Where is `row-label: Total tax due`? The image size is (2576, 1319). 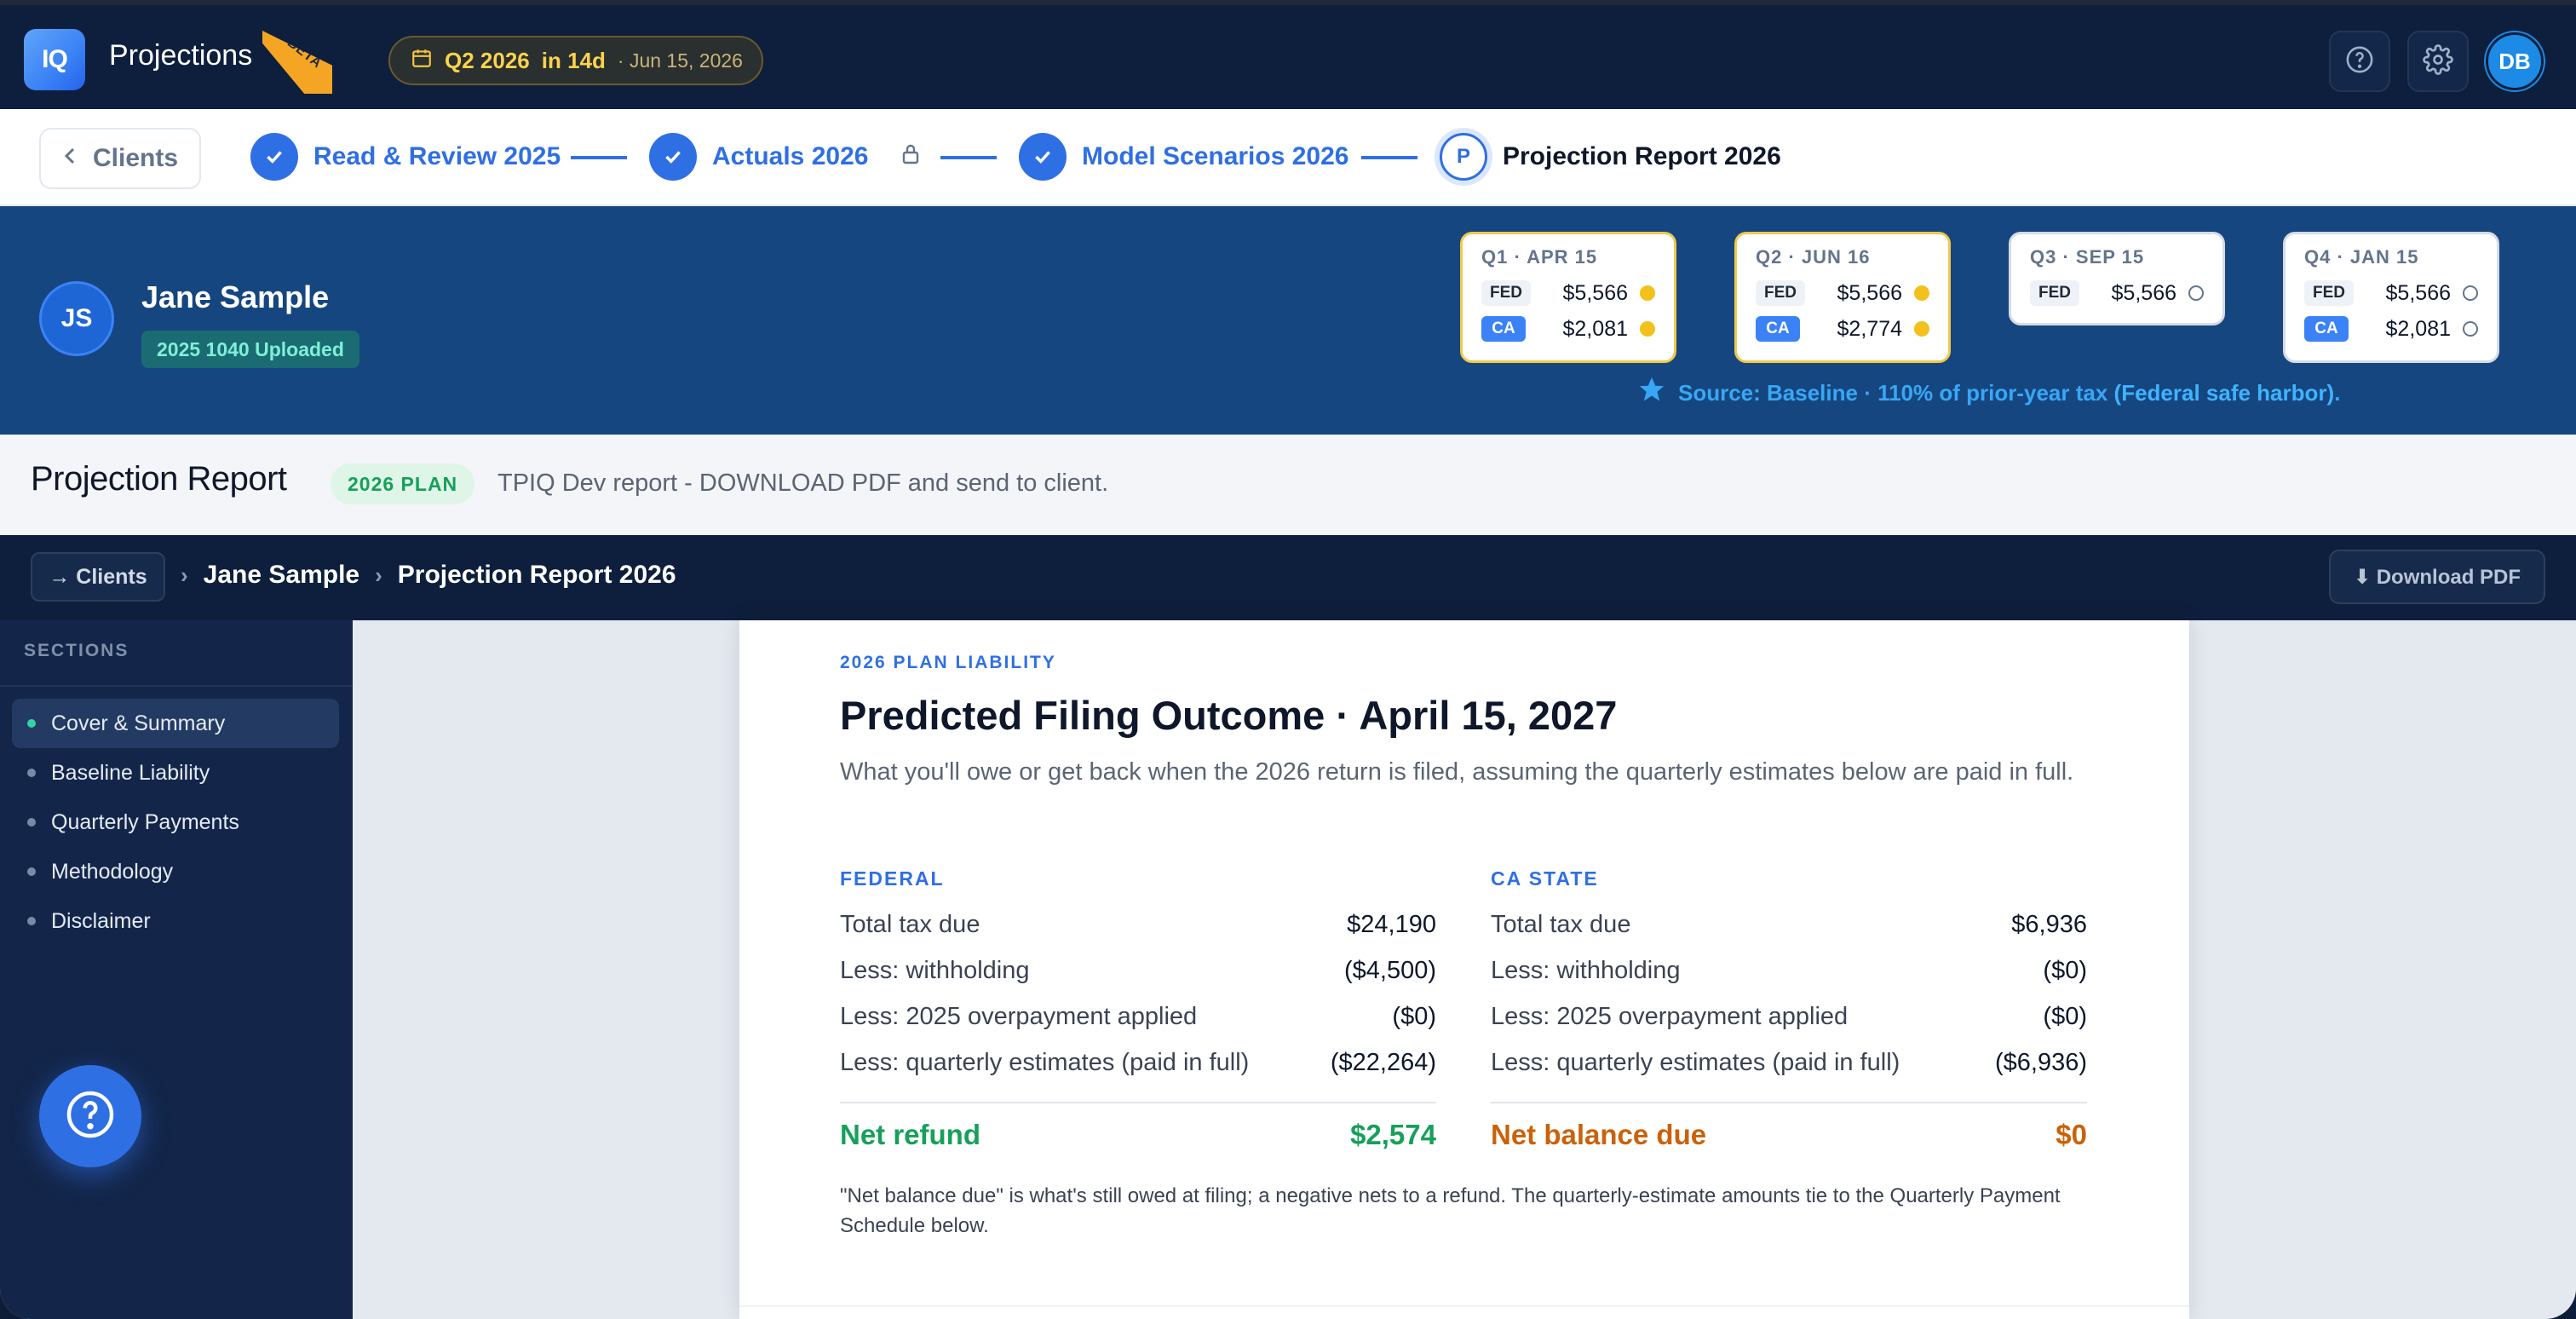
row-label: Total tax due is located at coordinates (910, 924).